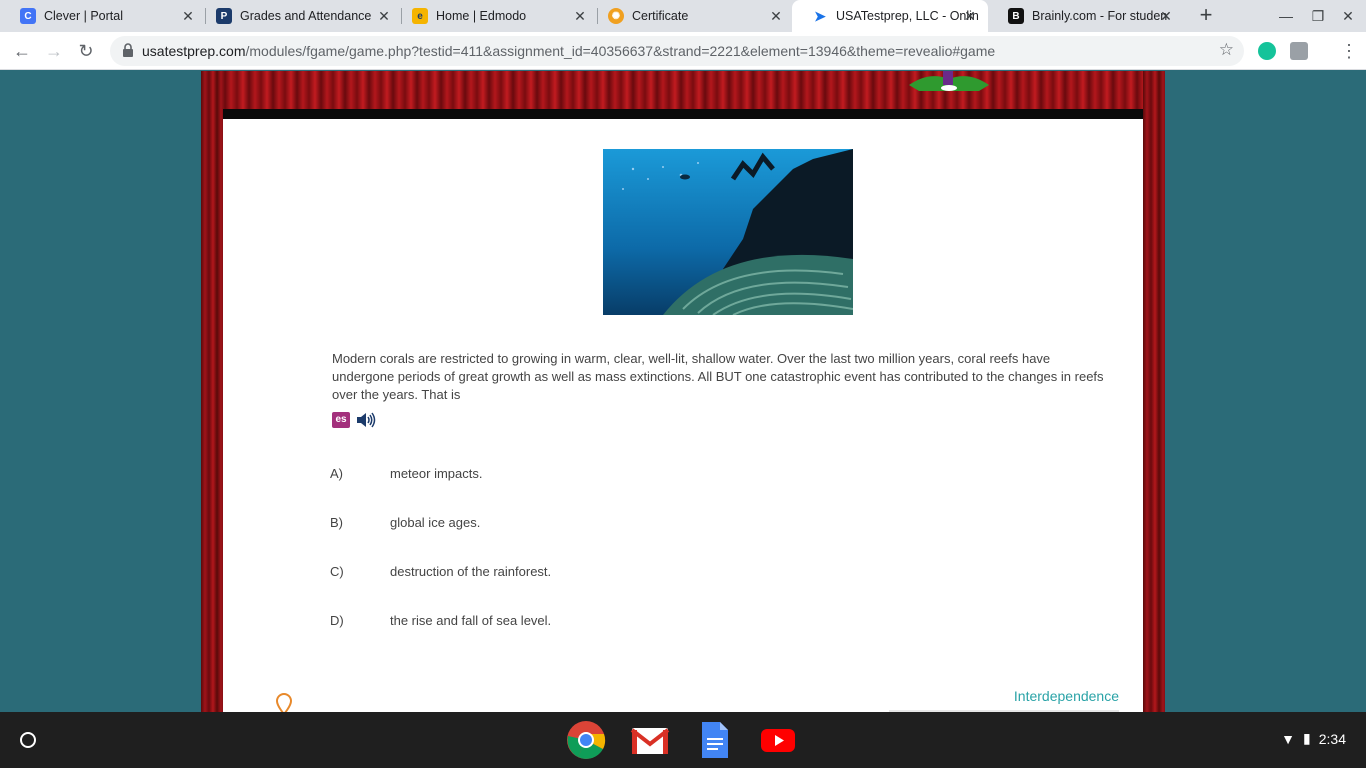  I want to click on back-icon: ←, so click(22, 51).